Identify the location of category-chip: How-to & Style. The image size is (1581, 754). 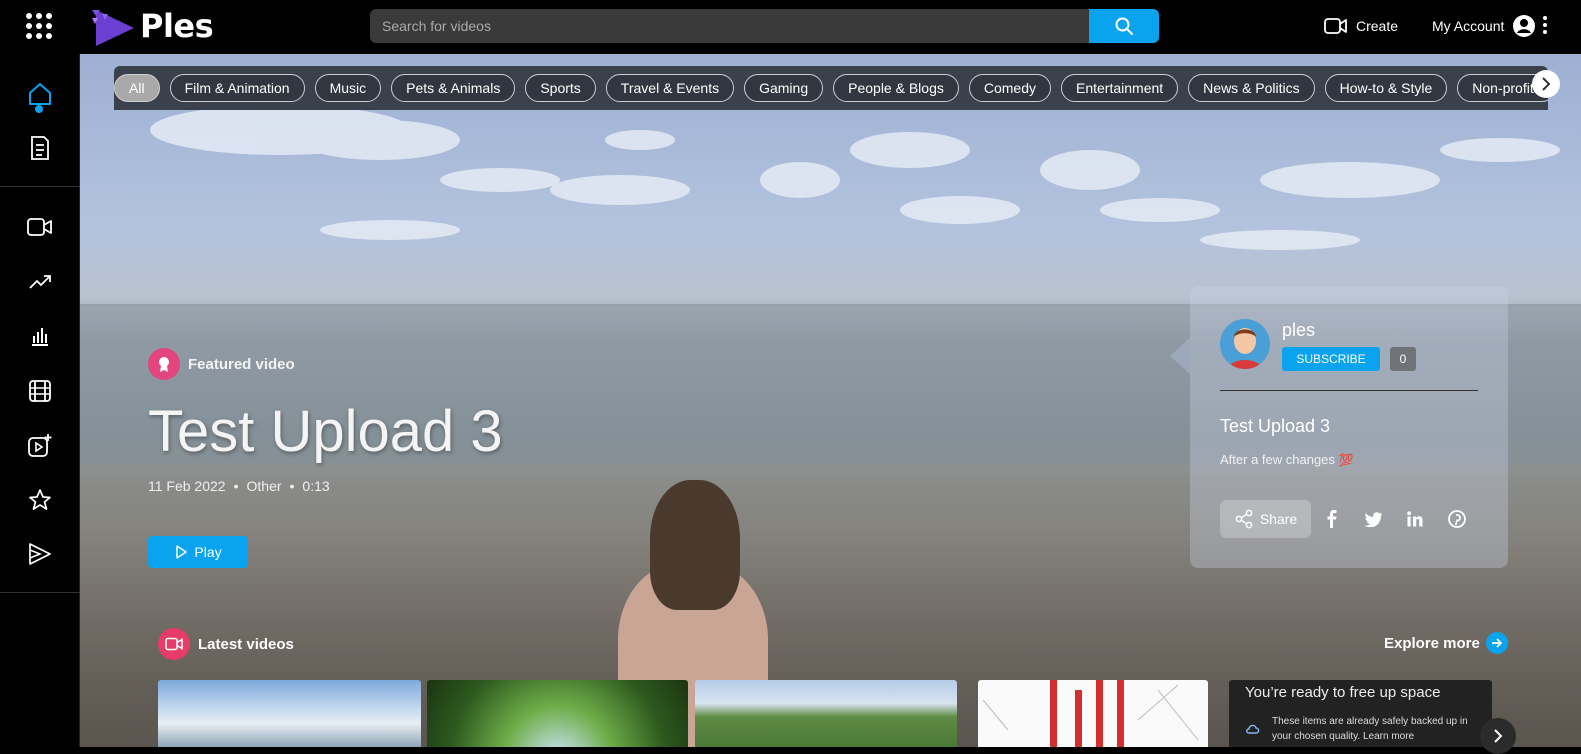
(1386, 88).